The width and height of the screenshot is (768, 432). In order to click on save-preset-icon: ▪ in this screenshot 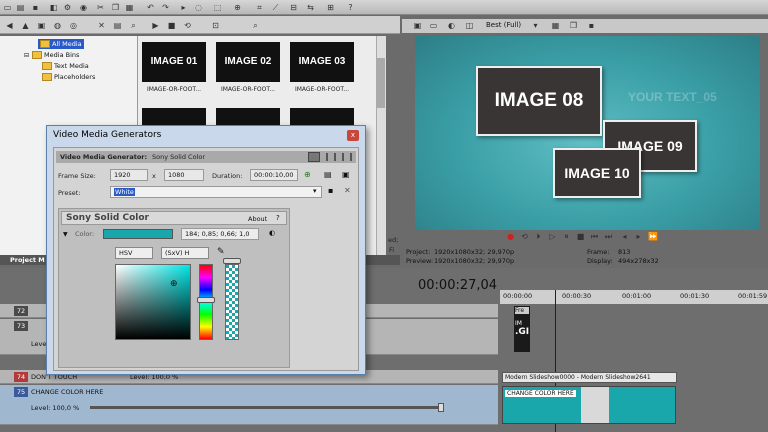, I will do `click(330, 190)`.